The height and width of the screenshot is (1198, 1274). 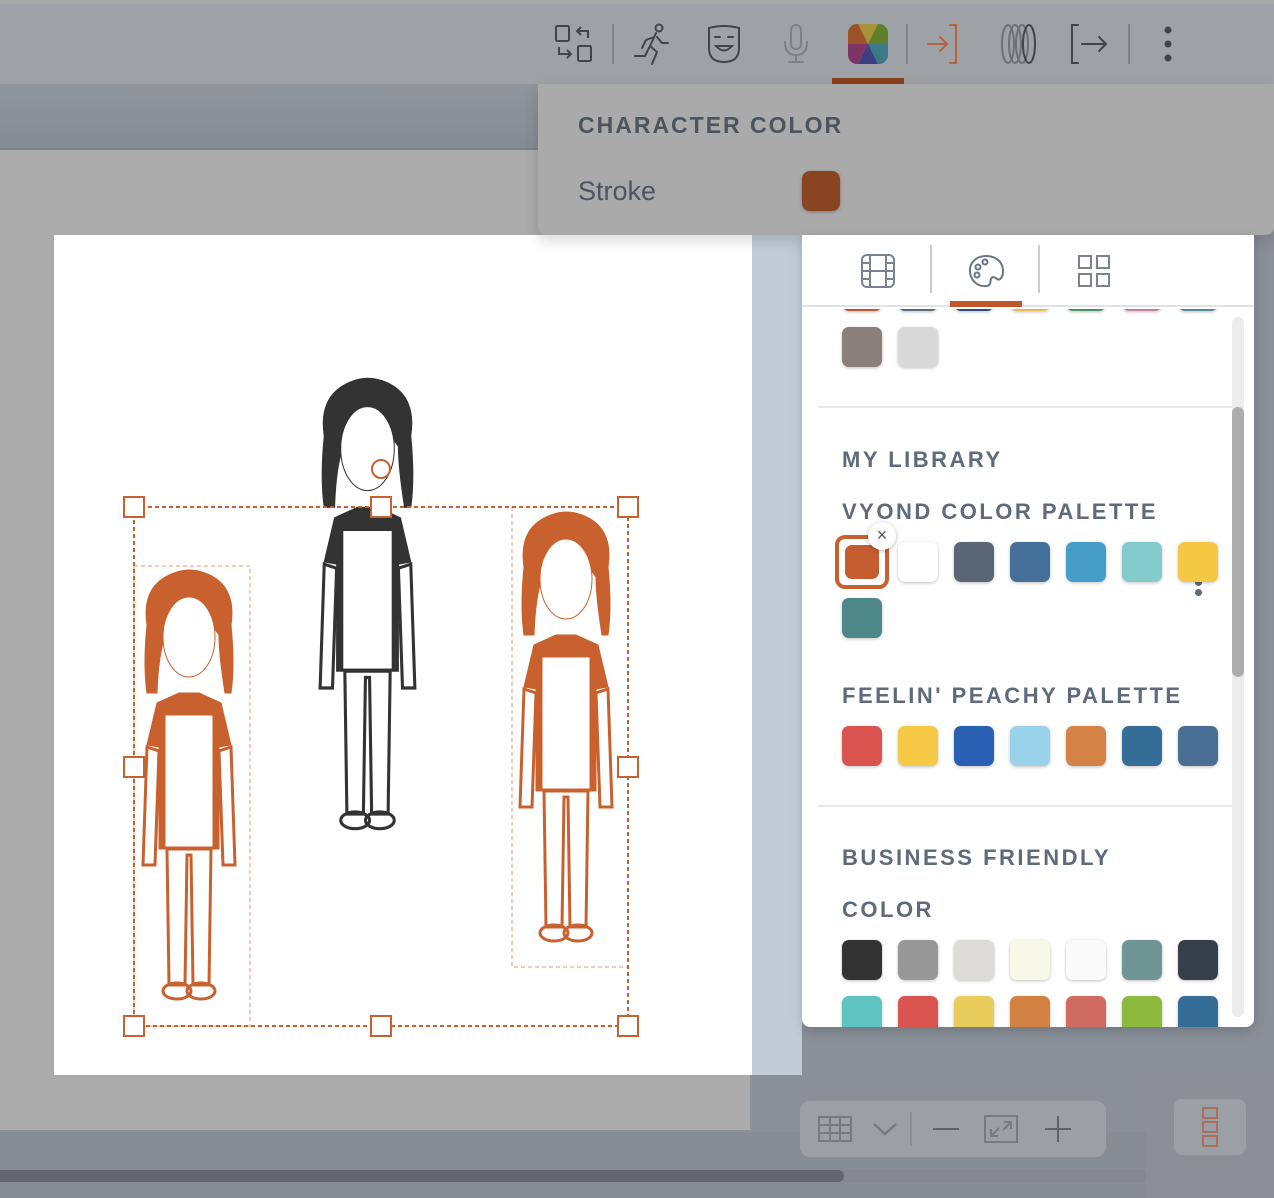 I want to click on tab-grid, so click(x=1094, y=271).